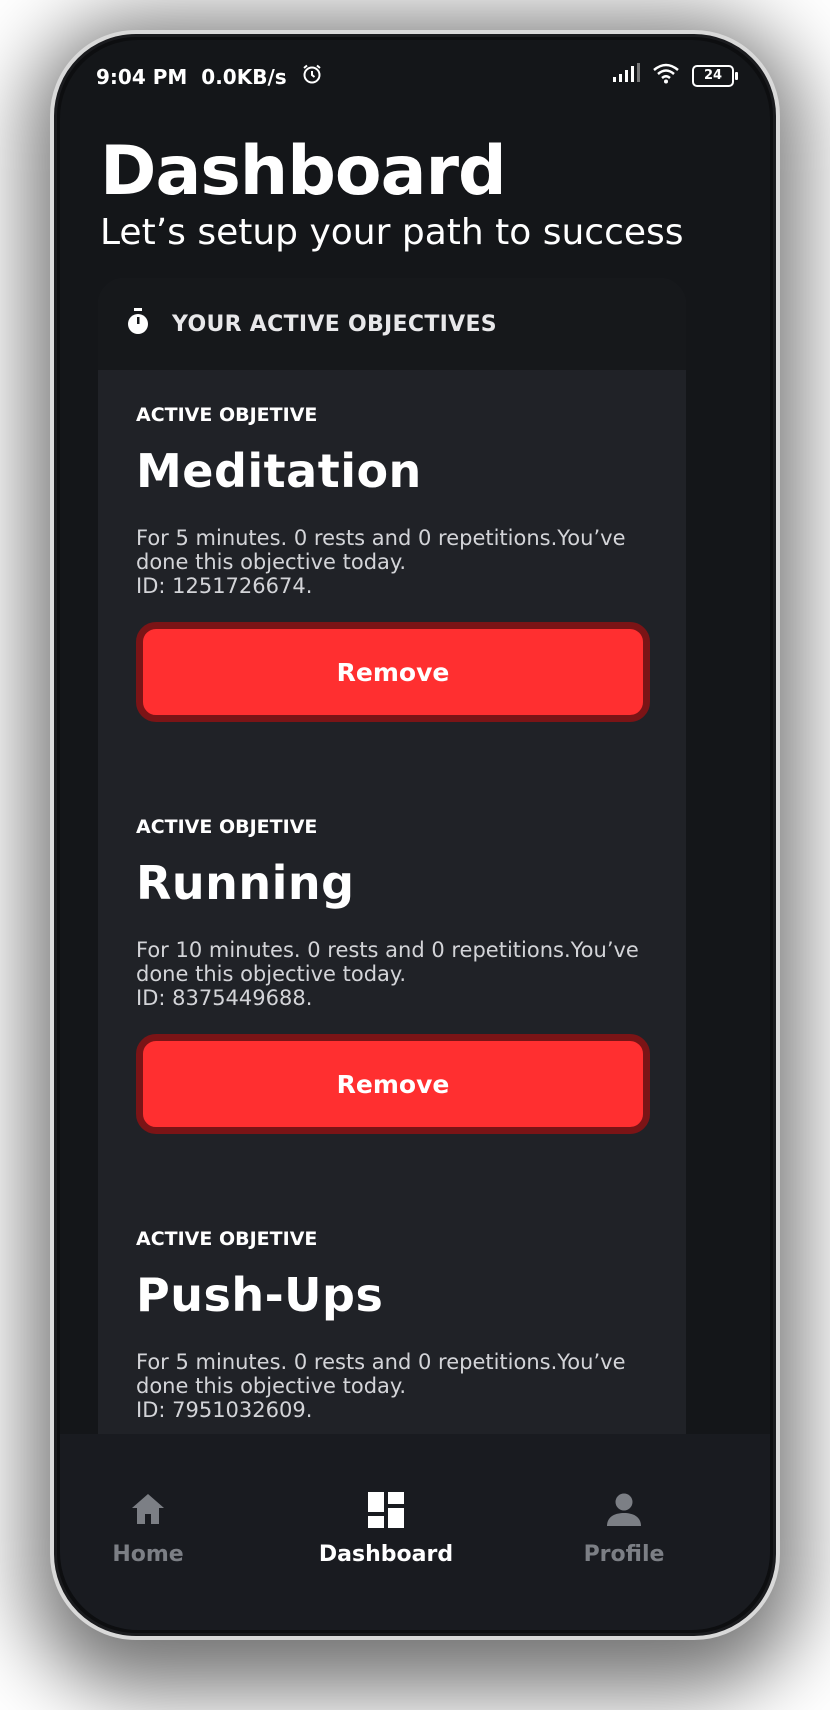 Image resolution: width=830 pixels, height=1710 pixels. Describe the element at coordinates (312, 76) in the screenshot. I see `alarm-icon` at that location.